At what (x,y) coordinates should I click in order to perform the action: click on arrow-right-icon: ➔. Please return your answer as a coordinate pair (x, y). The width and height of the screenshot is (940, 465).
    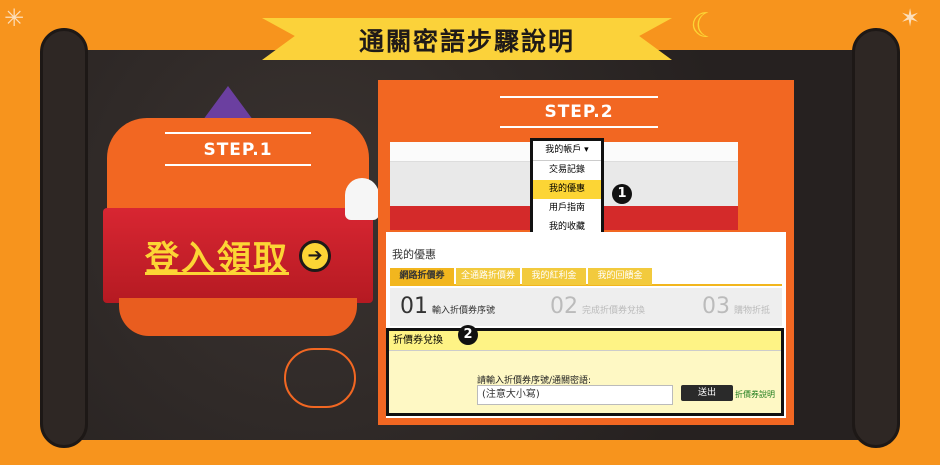
    Looking at the image, I should click on (315, 255).